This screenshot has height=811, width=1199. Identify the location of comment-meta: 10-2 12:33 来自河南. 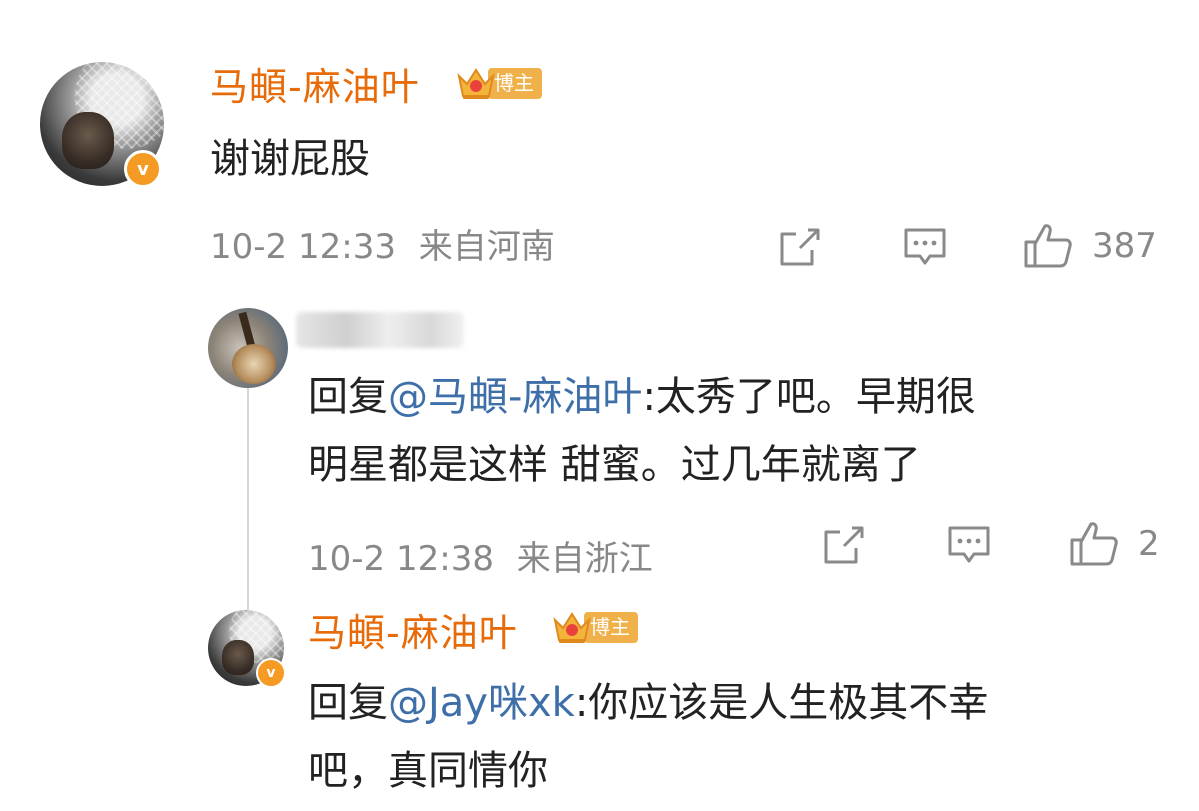
(382, 247).